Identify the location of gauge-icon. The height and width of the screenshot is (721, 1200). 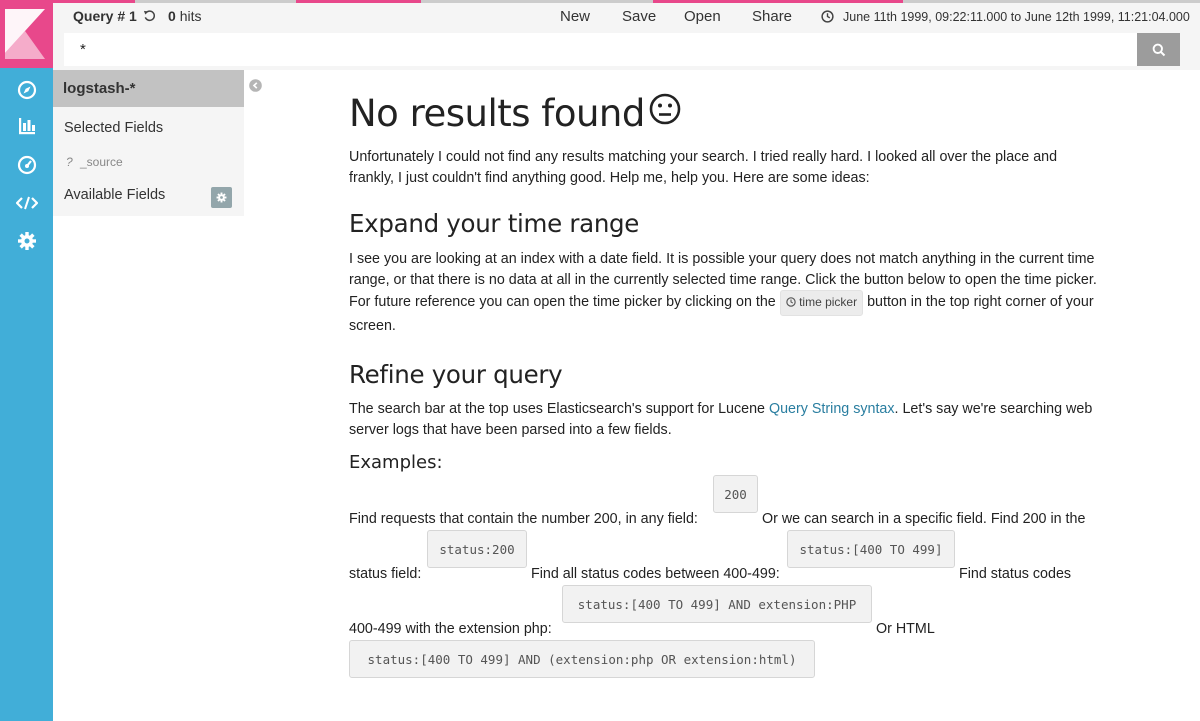
(27, 165).